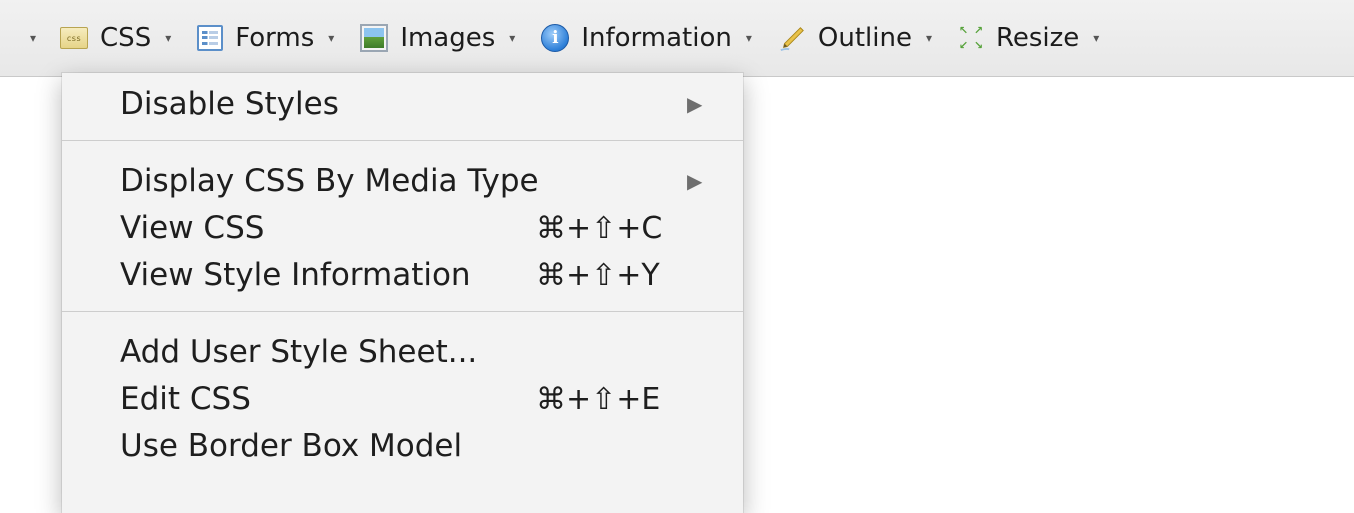 This screenshot has height=513, width=1354. What do you see at coordinates (792, 38) in the screenshot?
I see `outline-pencil-icon` at bounding box center [792, 38].